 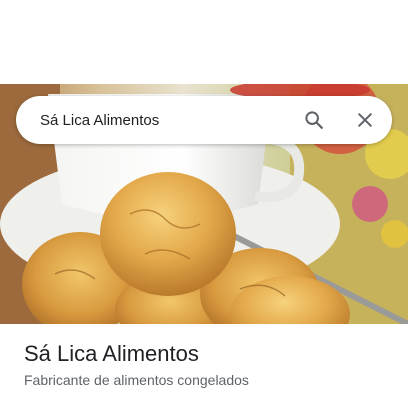 I want to click on search-button, so click(x=314, y=120).